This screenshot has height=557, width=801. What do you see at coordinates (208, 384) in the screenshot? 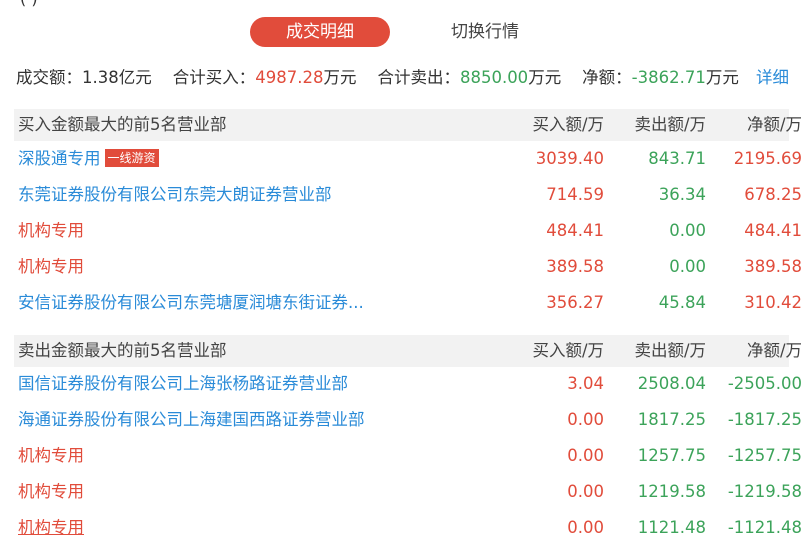
I see `broker-name: 国信证券股份有限公司上海张杨路证券营业部` at bounding box center [208, 384].